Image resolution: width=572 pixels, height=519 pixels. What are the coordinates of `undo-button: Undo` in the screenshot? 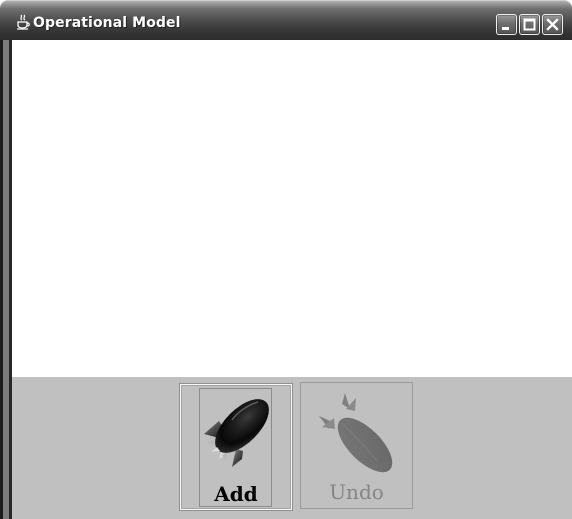 It's located at (356, 445).